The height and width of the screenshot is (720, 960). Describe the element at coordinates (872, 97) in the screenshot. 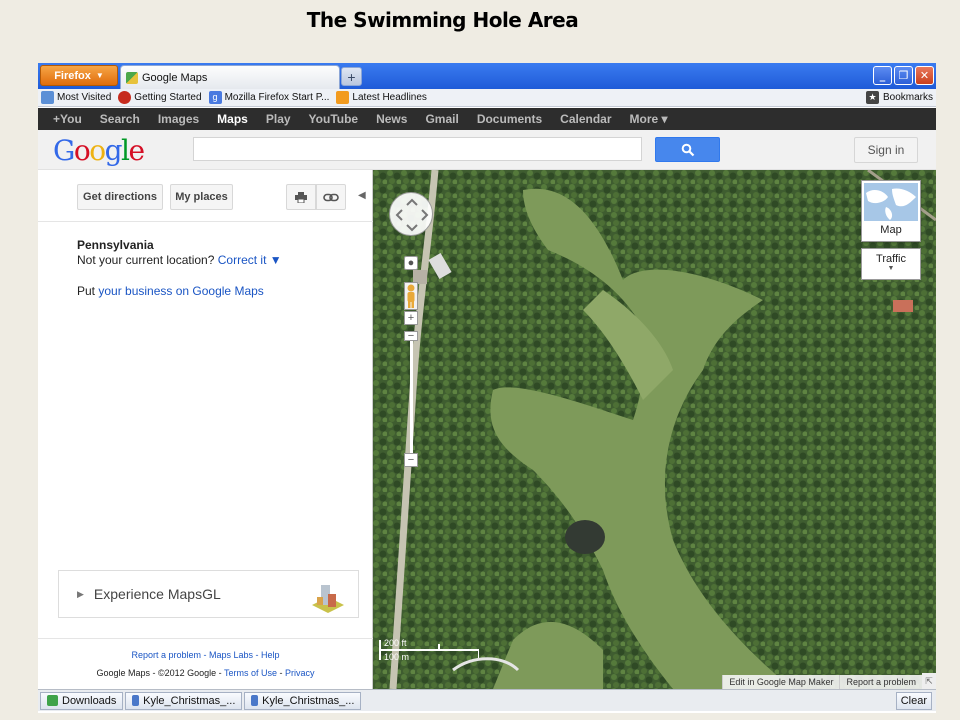

I see `star-icon: ★` at that location.